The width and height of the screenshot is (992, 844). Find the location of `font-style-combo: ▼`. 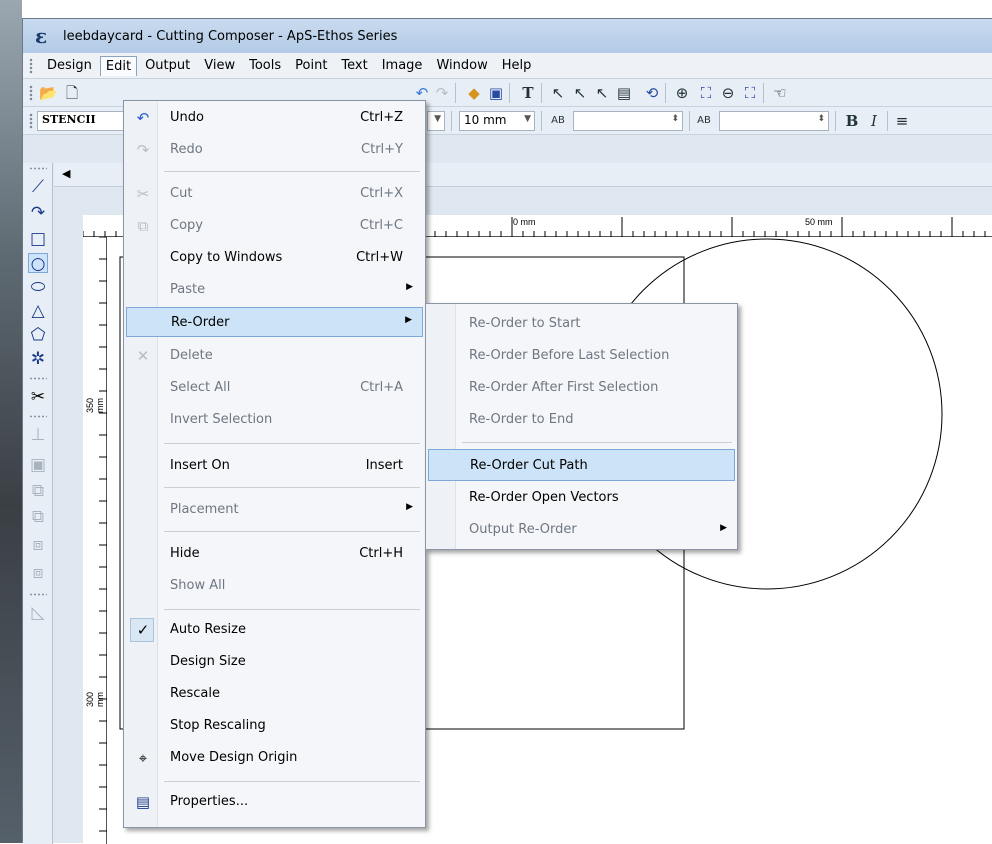

font-style-combo: ▼ is located at coordinates (436, 121).